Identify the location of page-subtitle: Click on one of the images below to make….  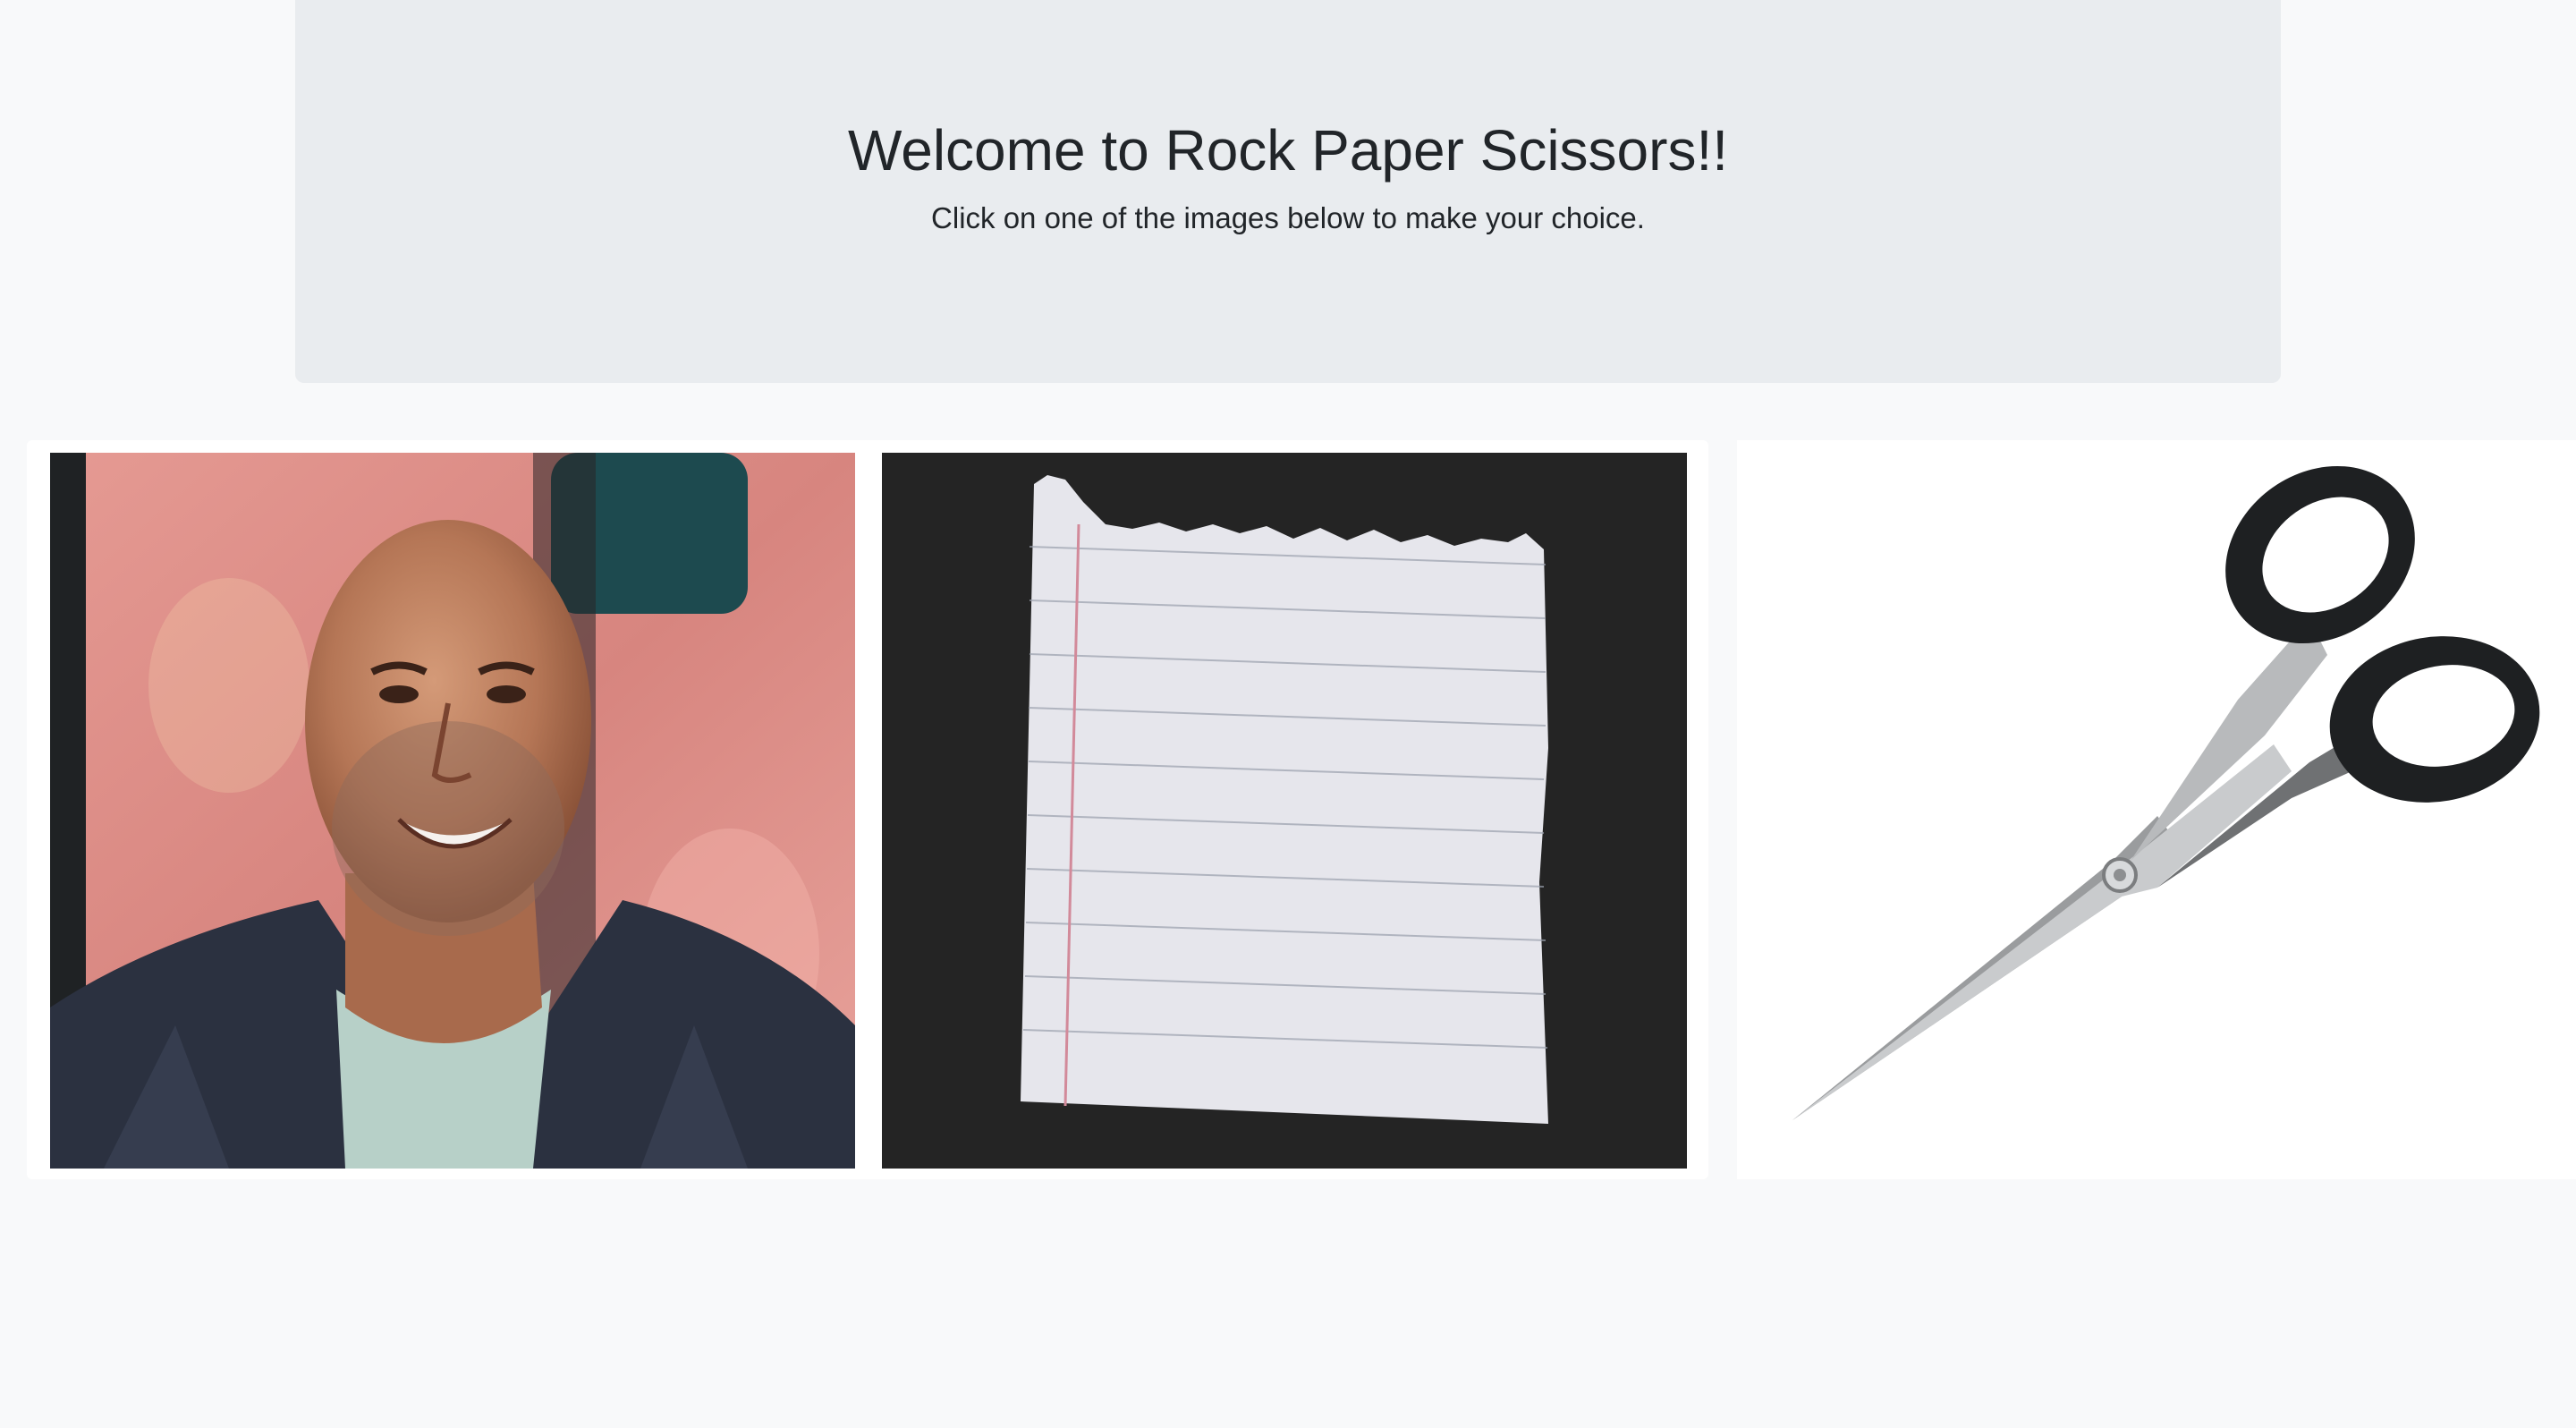
(1288, 217).